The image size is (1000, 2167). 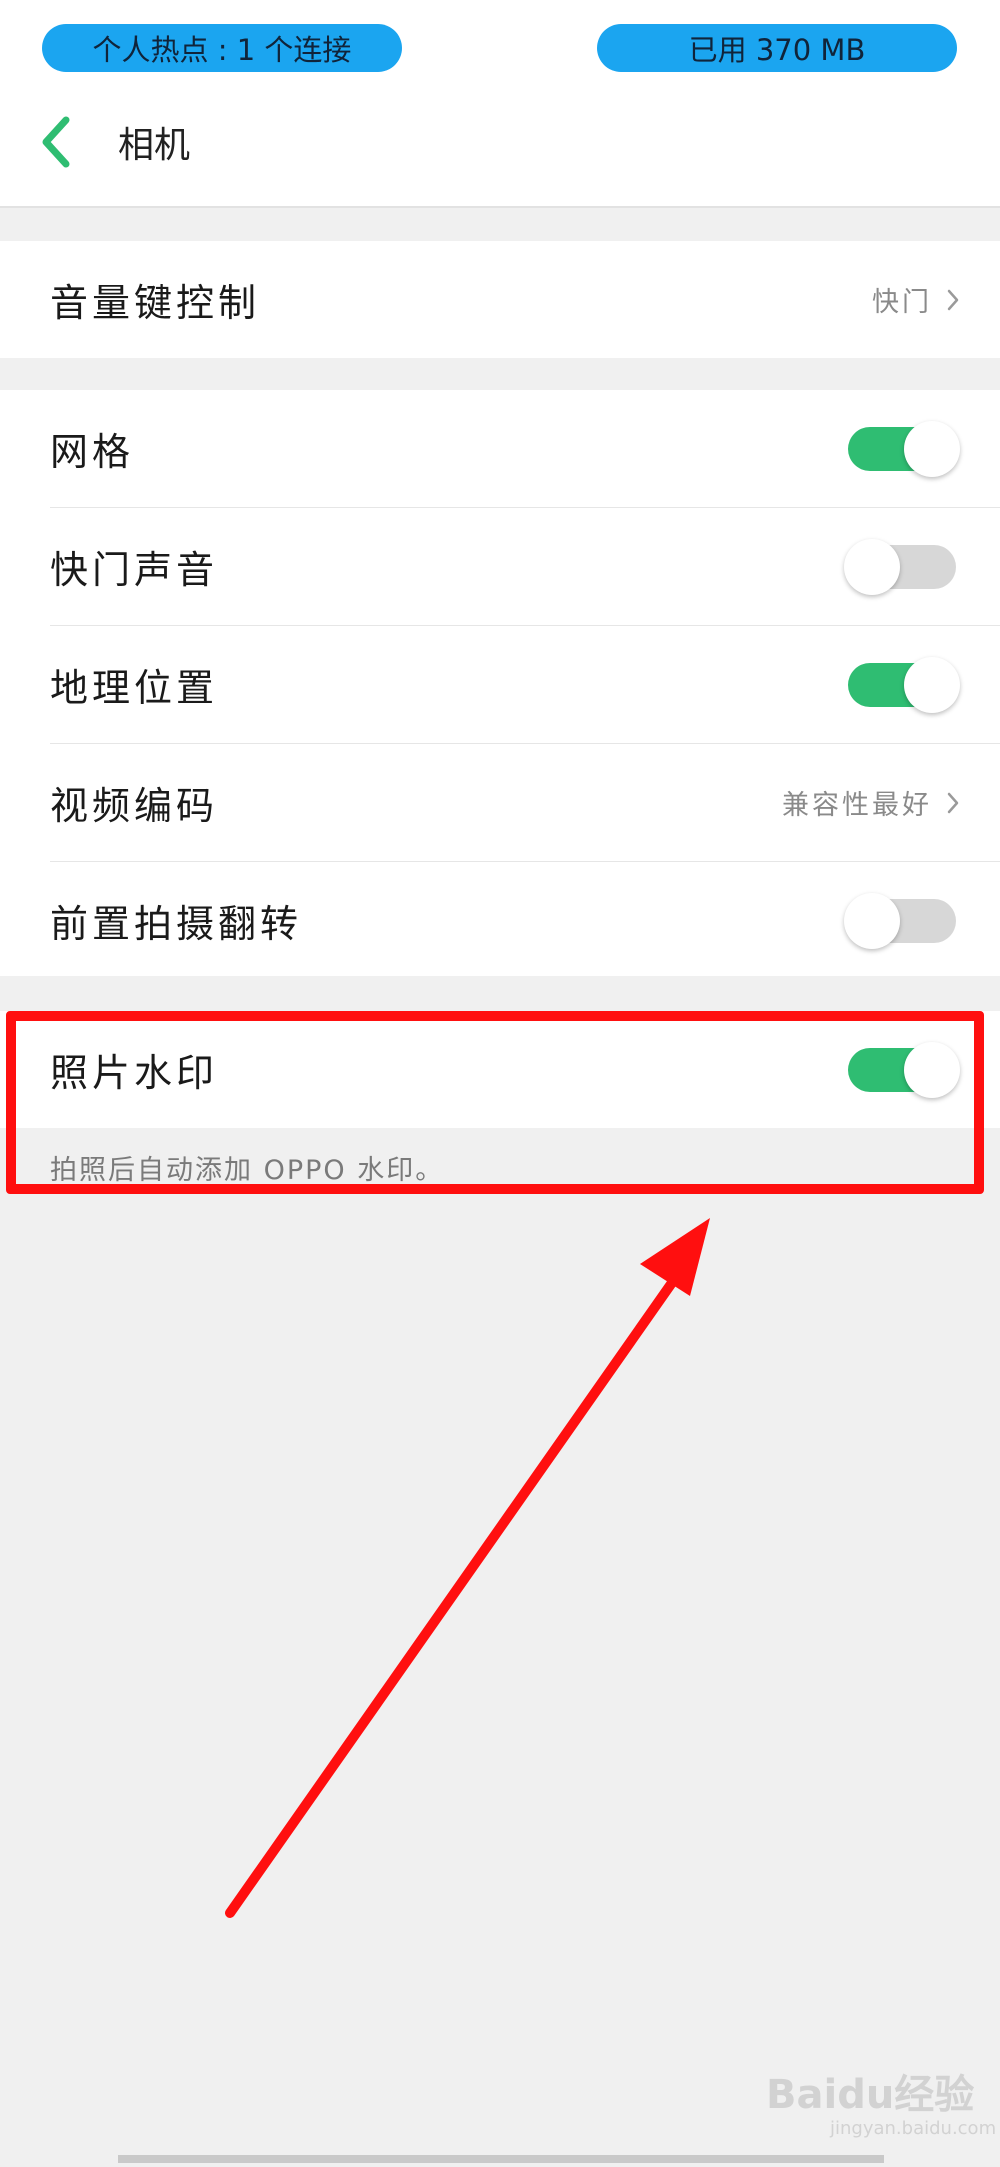 I want to click on bottom-scroll-indicator, so click(x=501, y=2159).